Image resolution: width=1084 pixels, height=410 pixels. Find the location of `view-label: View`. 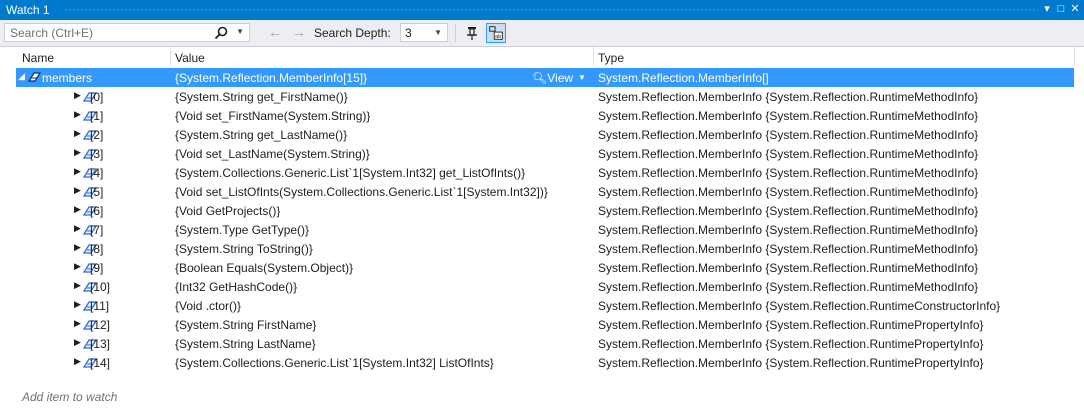

view-label: View is located at coordinates (560, 78).